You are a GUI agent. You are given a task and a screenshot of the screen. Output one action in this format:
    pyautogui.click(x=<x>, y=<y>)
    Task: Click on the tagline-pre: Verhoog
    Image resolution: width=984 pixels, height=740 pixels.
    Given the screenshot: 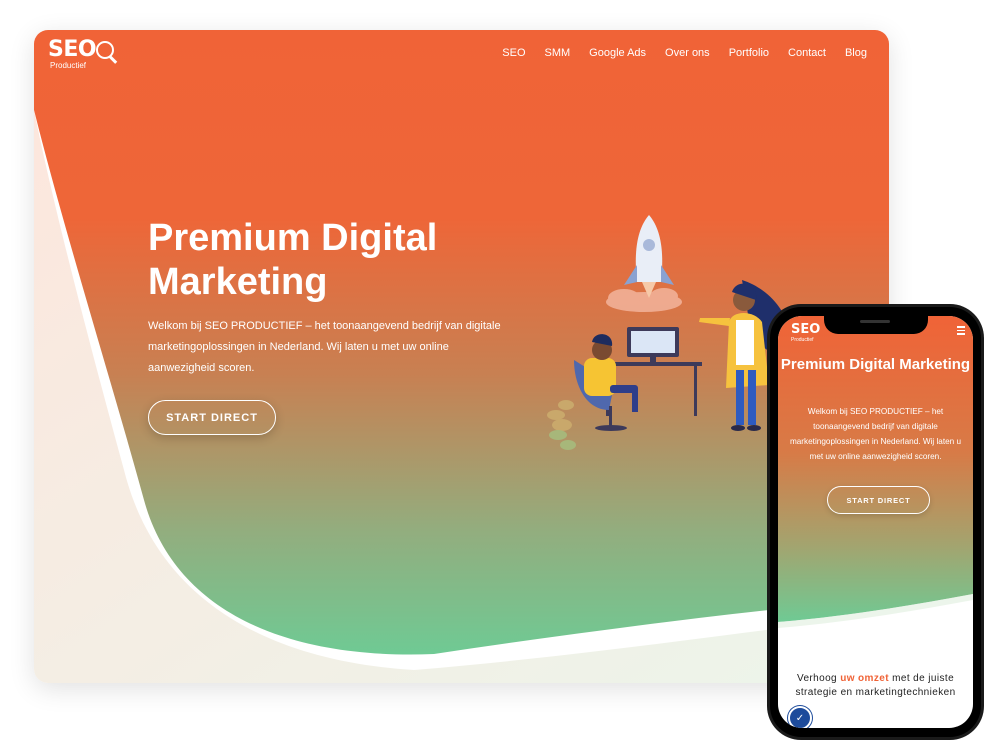 What is the action you would take?
    pyautogui.click(x=818, y=678)
    